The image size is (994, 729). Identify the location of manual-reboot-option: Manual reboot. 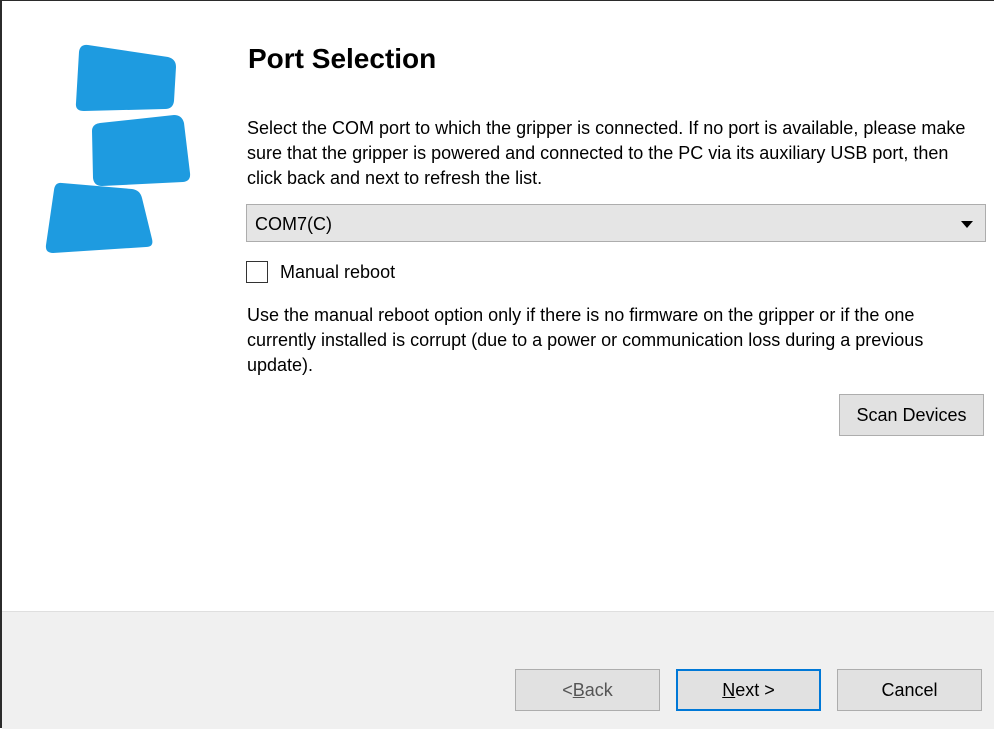
(320, 272).